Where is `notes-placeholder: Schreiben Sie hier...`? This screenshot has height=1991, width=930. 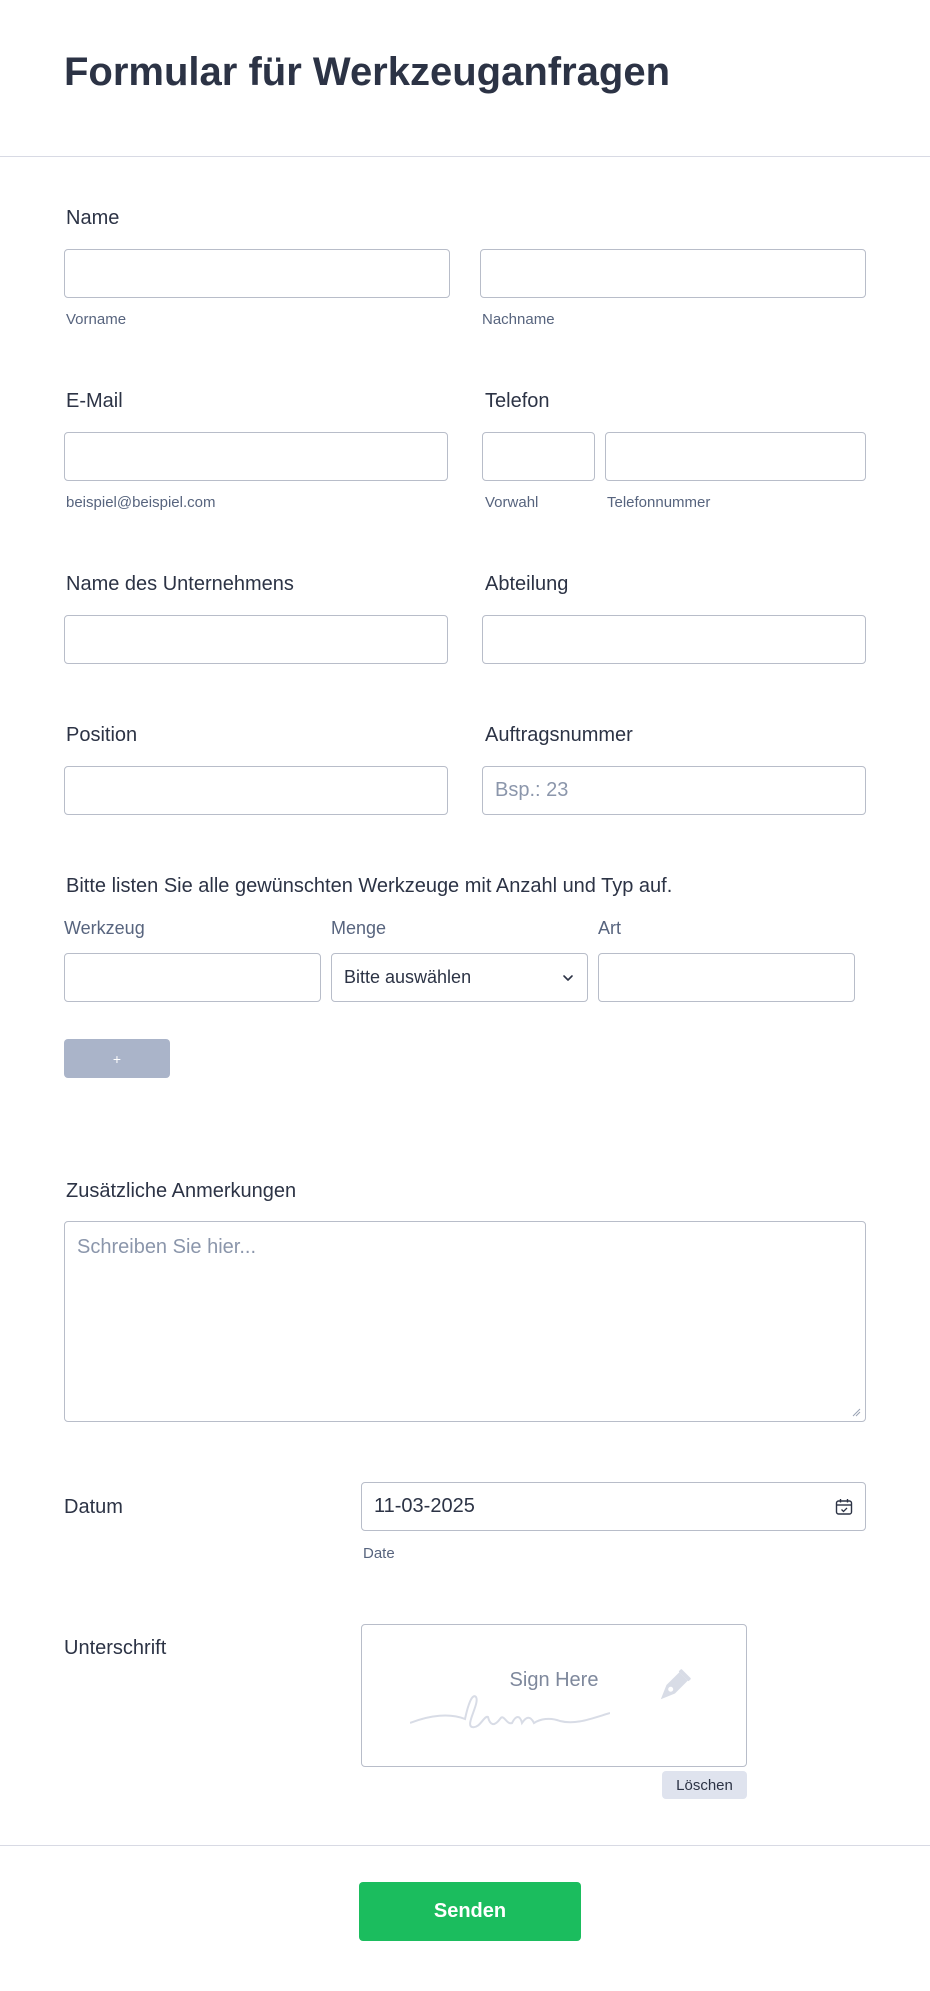
notes-placeholder: Schreiben Sie hier... is located at coordinates (166, 1247).